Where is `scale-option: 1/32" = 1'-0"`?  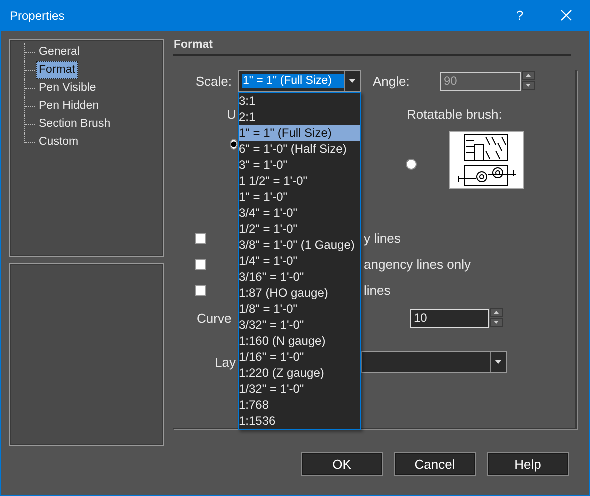 scale-option: 1/32" = 1'-0" is located at coordinates (299, 389).